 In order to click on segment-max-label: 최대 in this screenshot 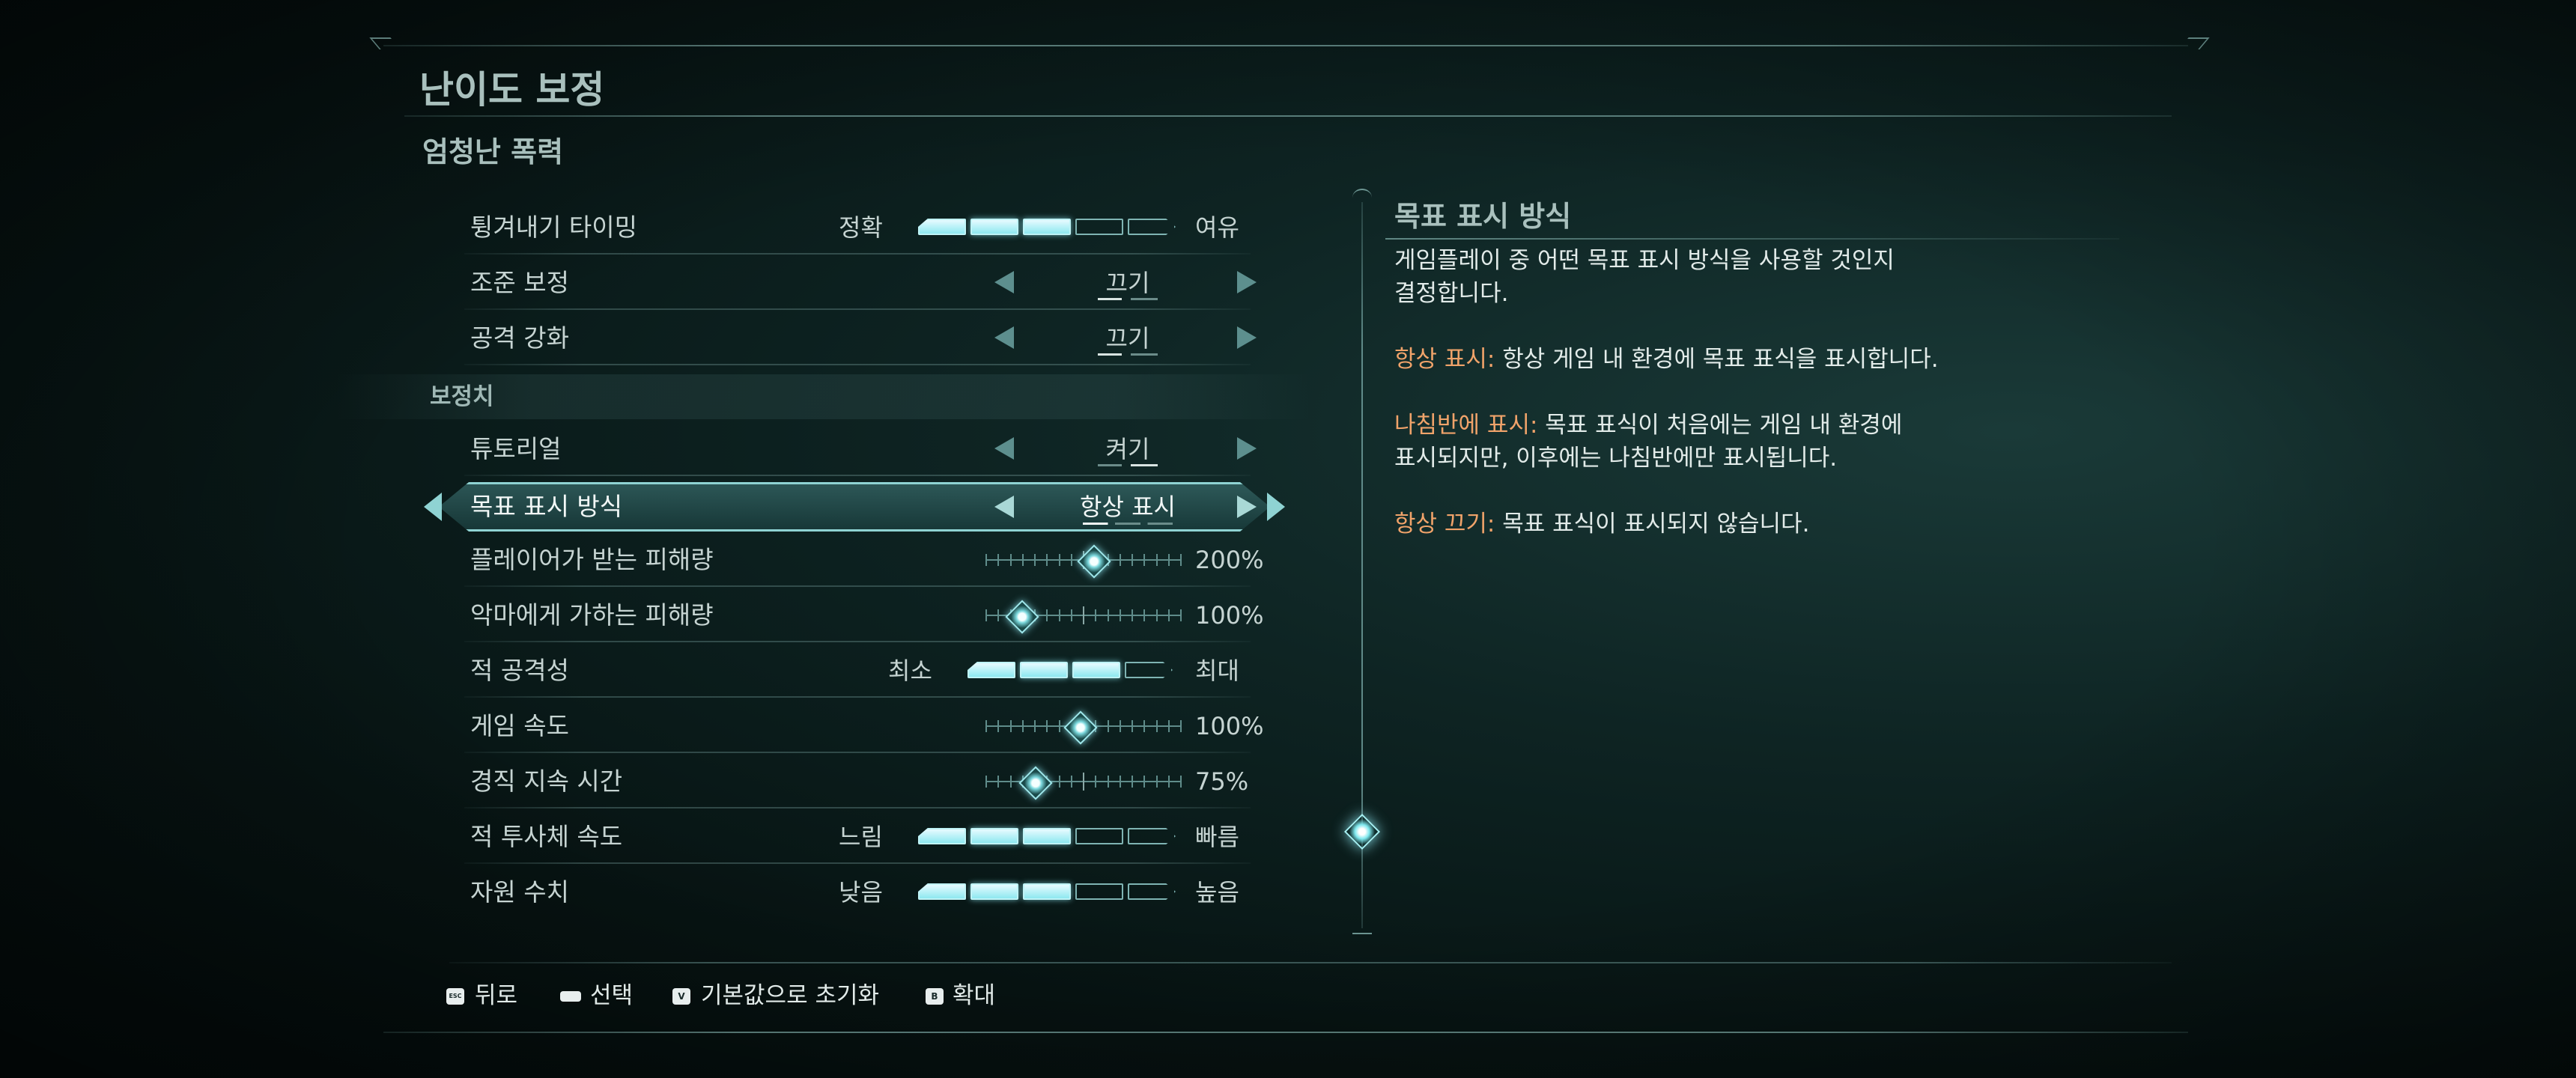, I will do `click(1217, 671)`.